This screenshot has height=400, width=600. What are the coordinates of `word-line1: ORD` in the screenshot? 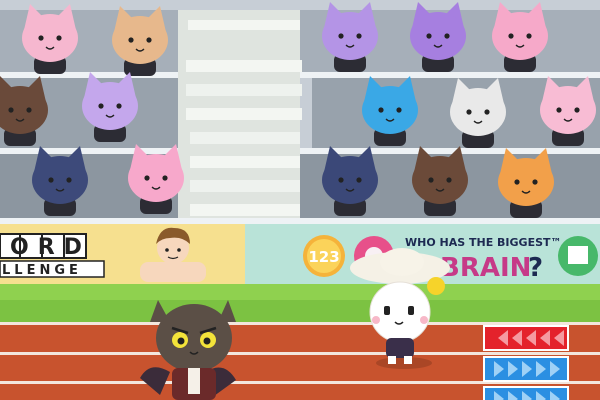 It's located at (50, 247).